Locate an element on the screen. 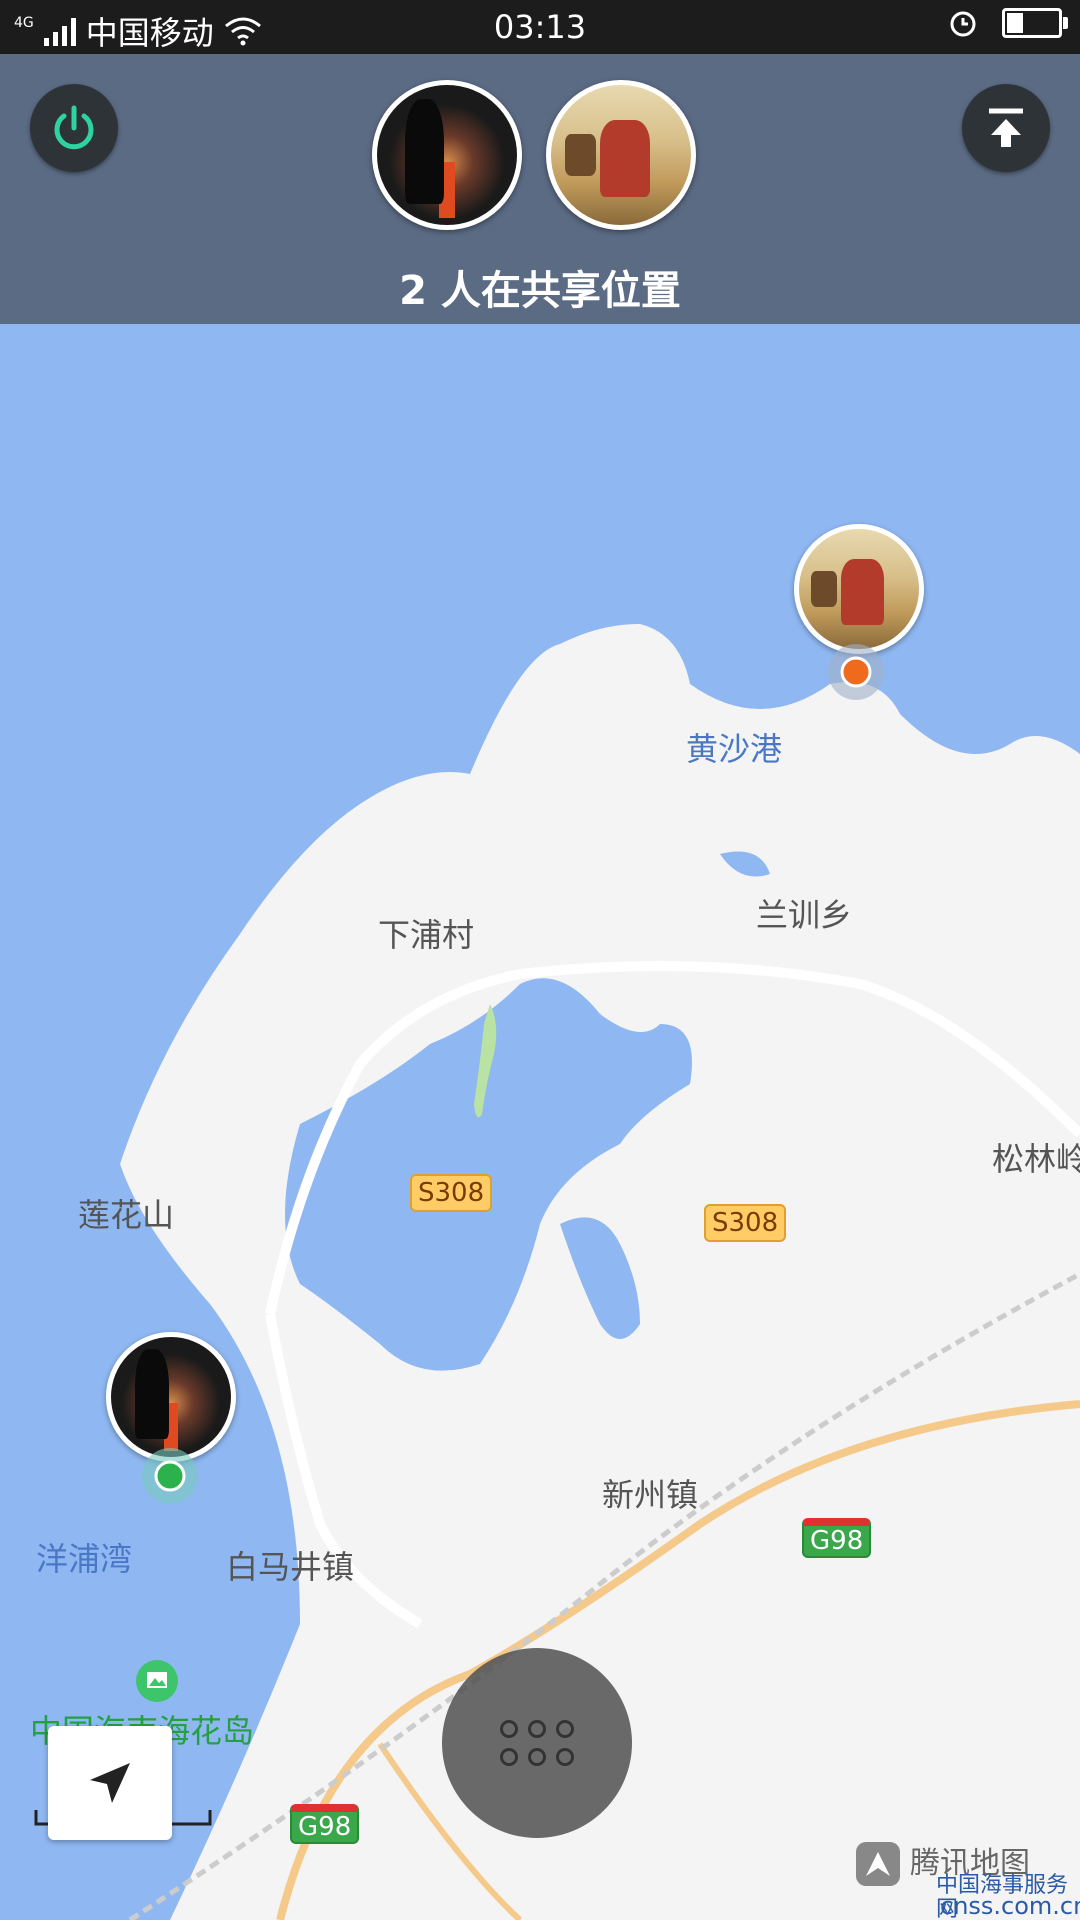 This screenshot has height=1920, width=1080. status-bar: 4G 中国移动 03:13 is located at coordinates (540, 27).